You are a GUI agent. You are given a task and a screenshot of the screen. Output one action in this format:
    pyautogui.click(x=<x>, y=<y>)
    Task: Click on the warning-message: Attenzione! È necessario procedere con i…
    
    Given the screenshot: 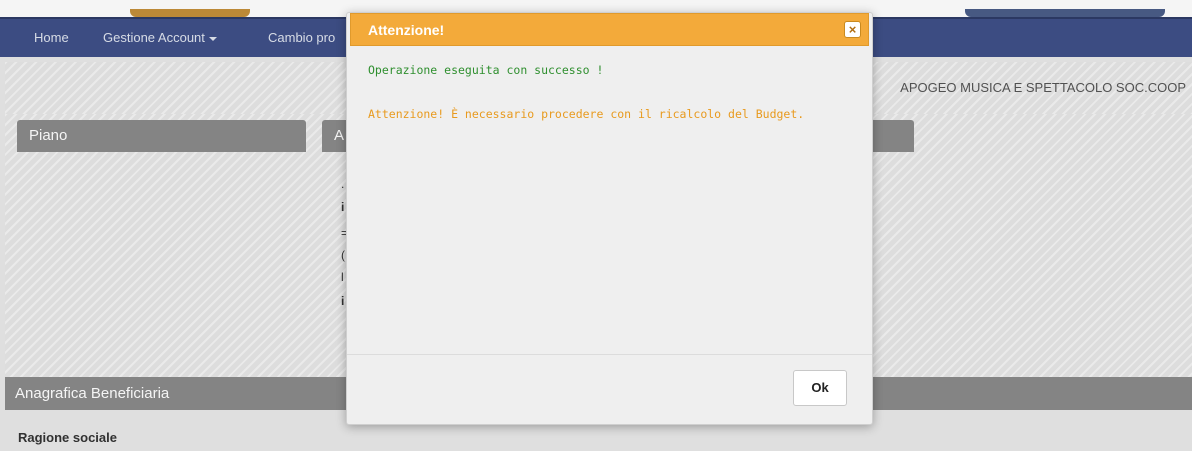 What is the action you would take?
    pyautogui.click(x=586, y=114)
    